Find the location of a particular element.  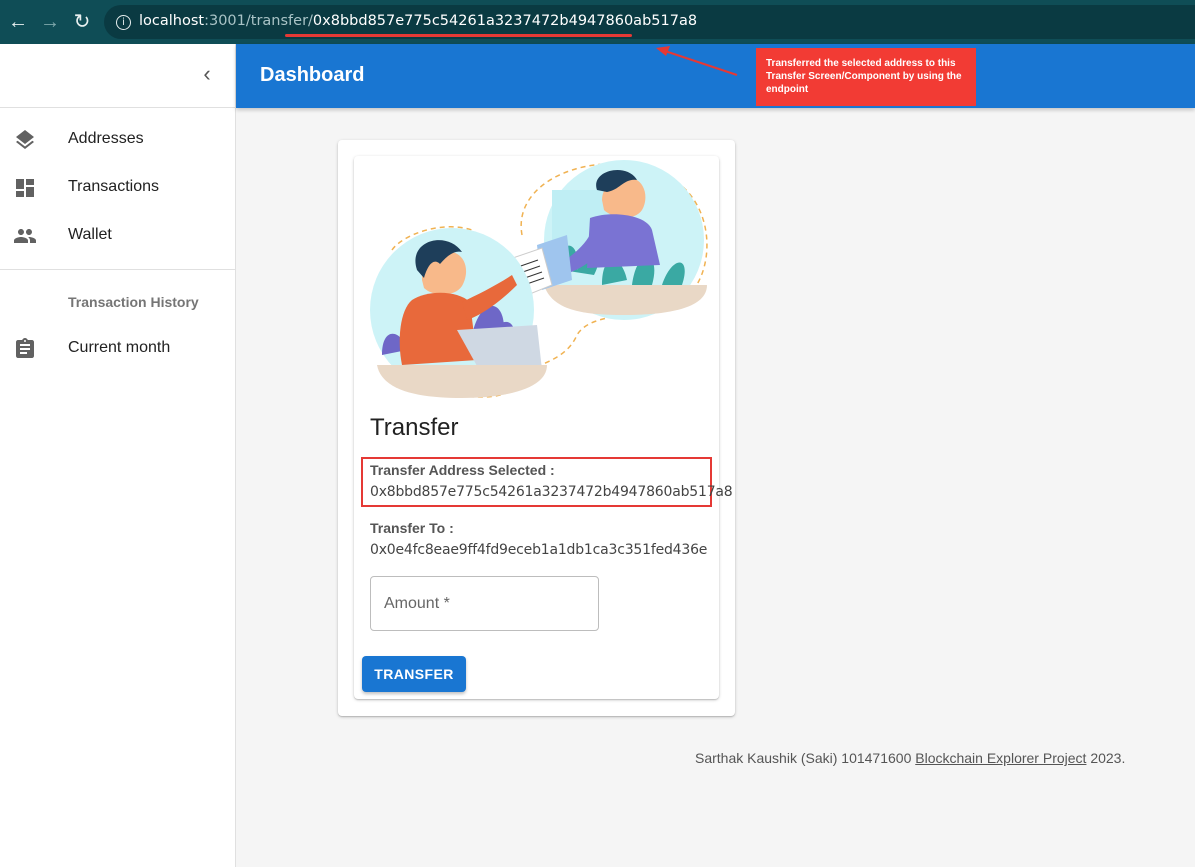

sidebar-item-transactions: Transactions is located at coordinates (117, 188).